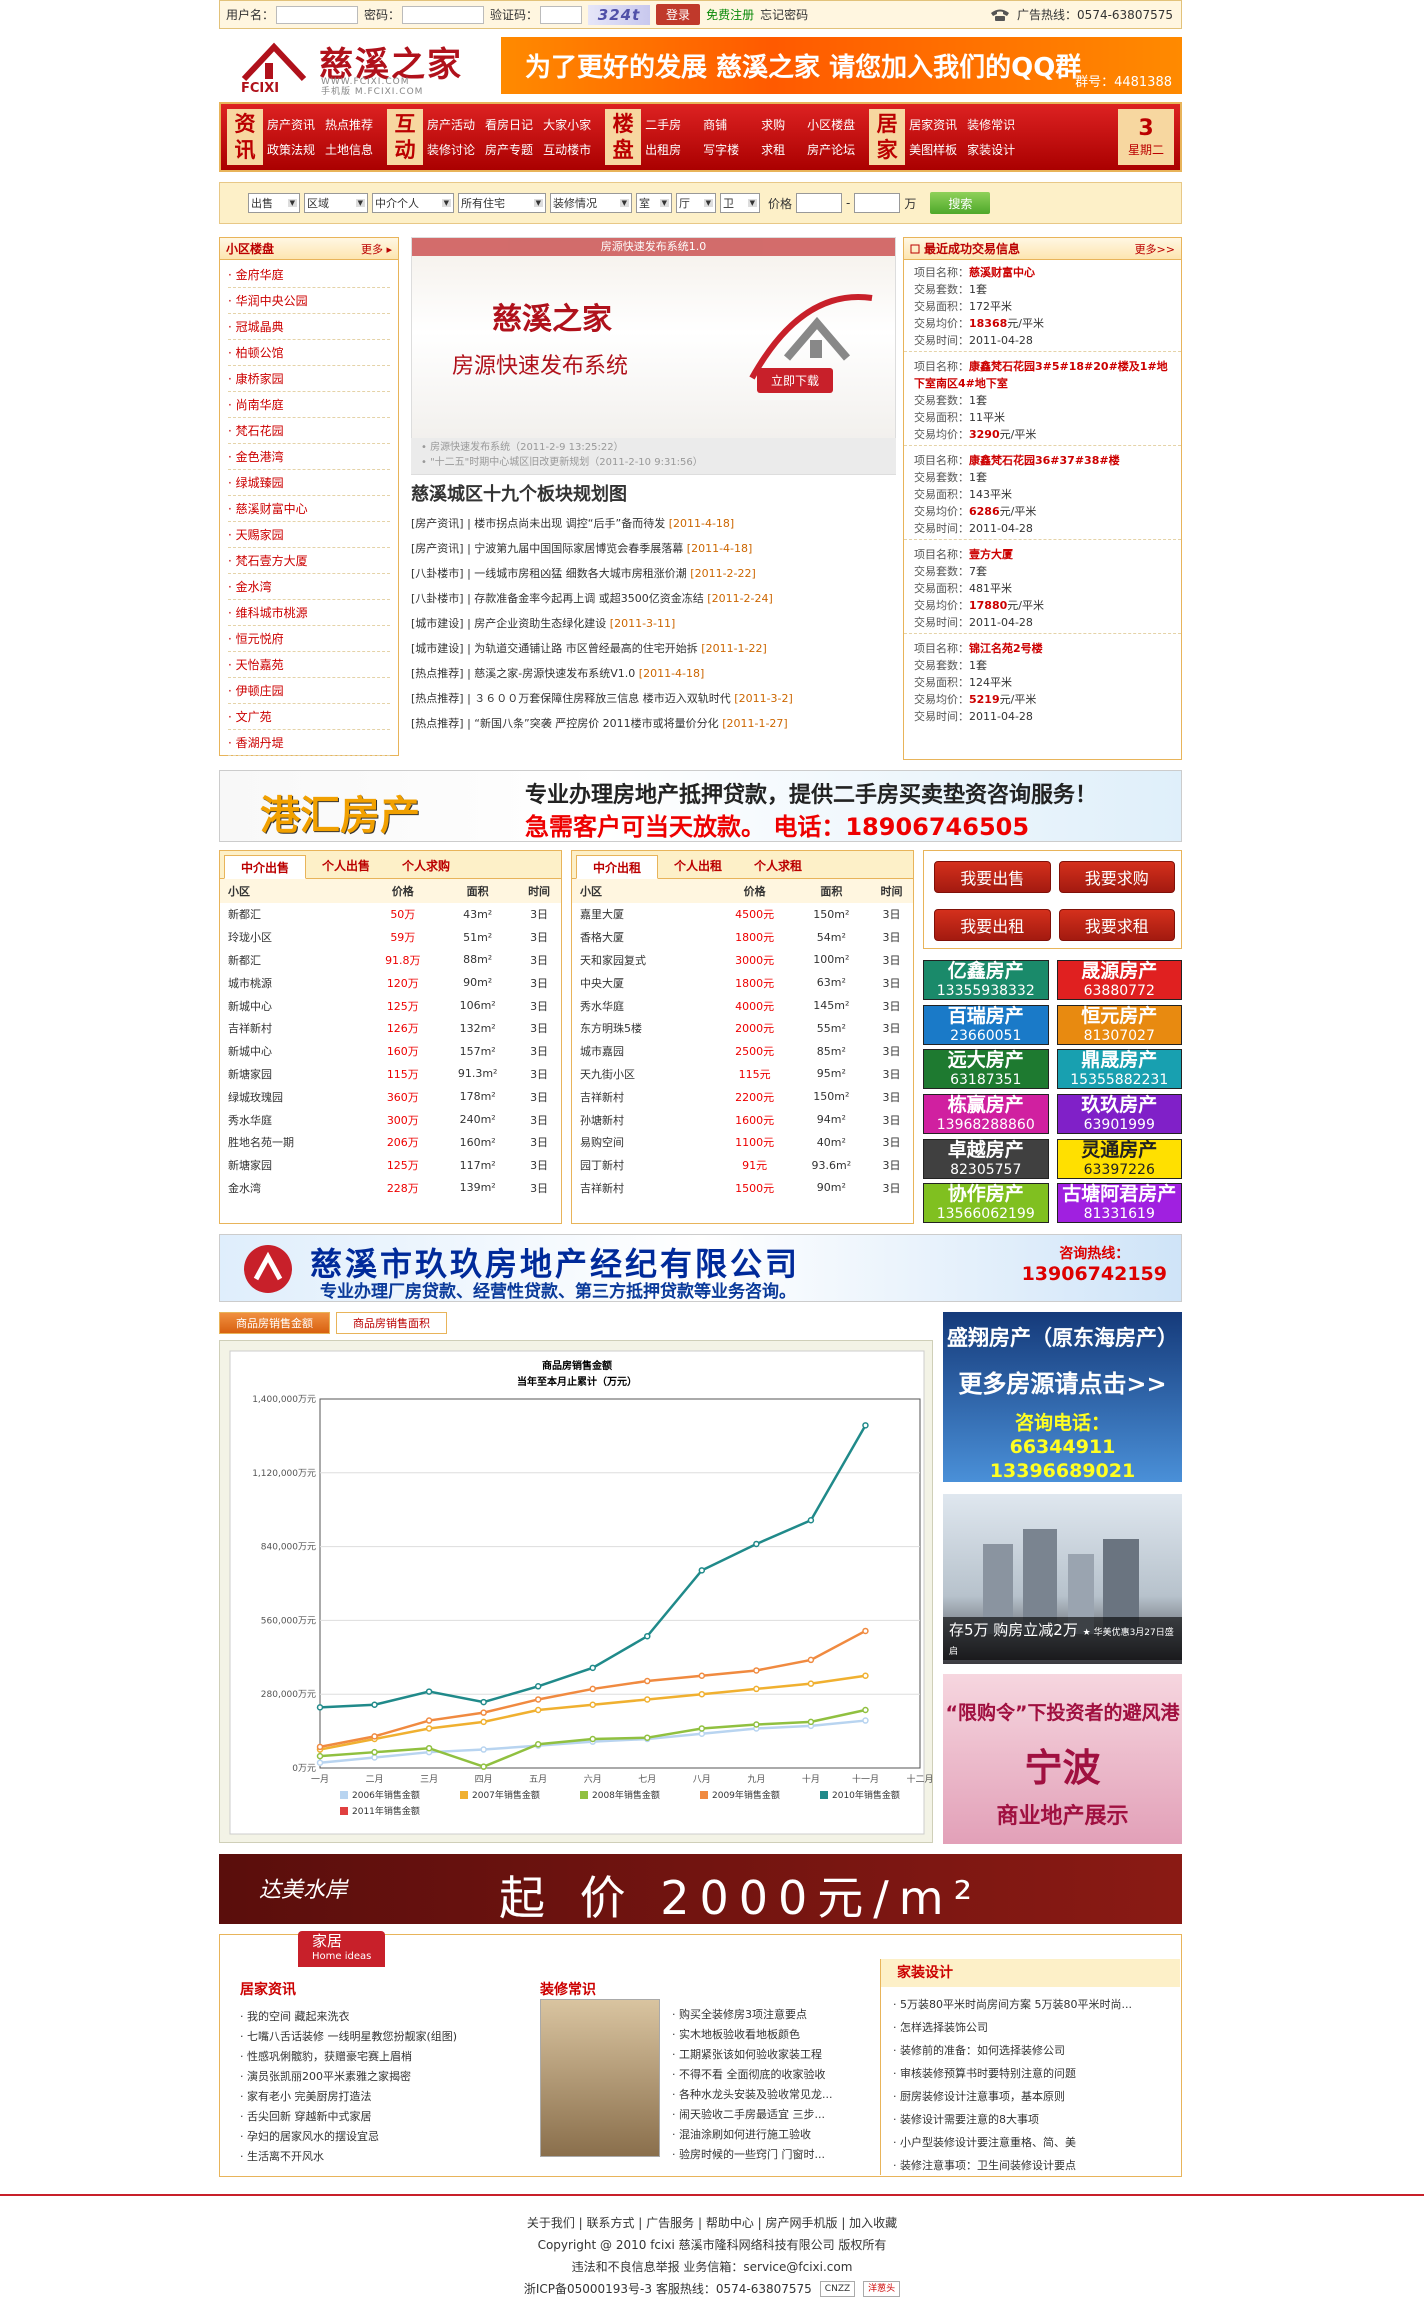 This screenshot has width=1424, height=2304. Describe the element at coordinates (986, 980) in the screenshot. I see `agent-badge: 亿鑫房产 13355938332` at that location.